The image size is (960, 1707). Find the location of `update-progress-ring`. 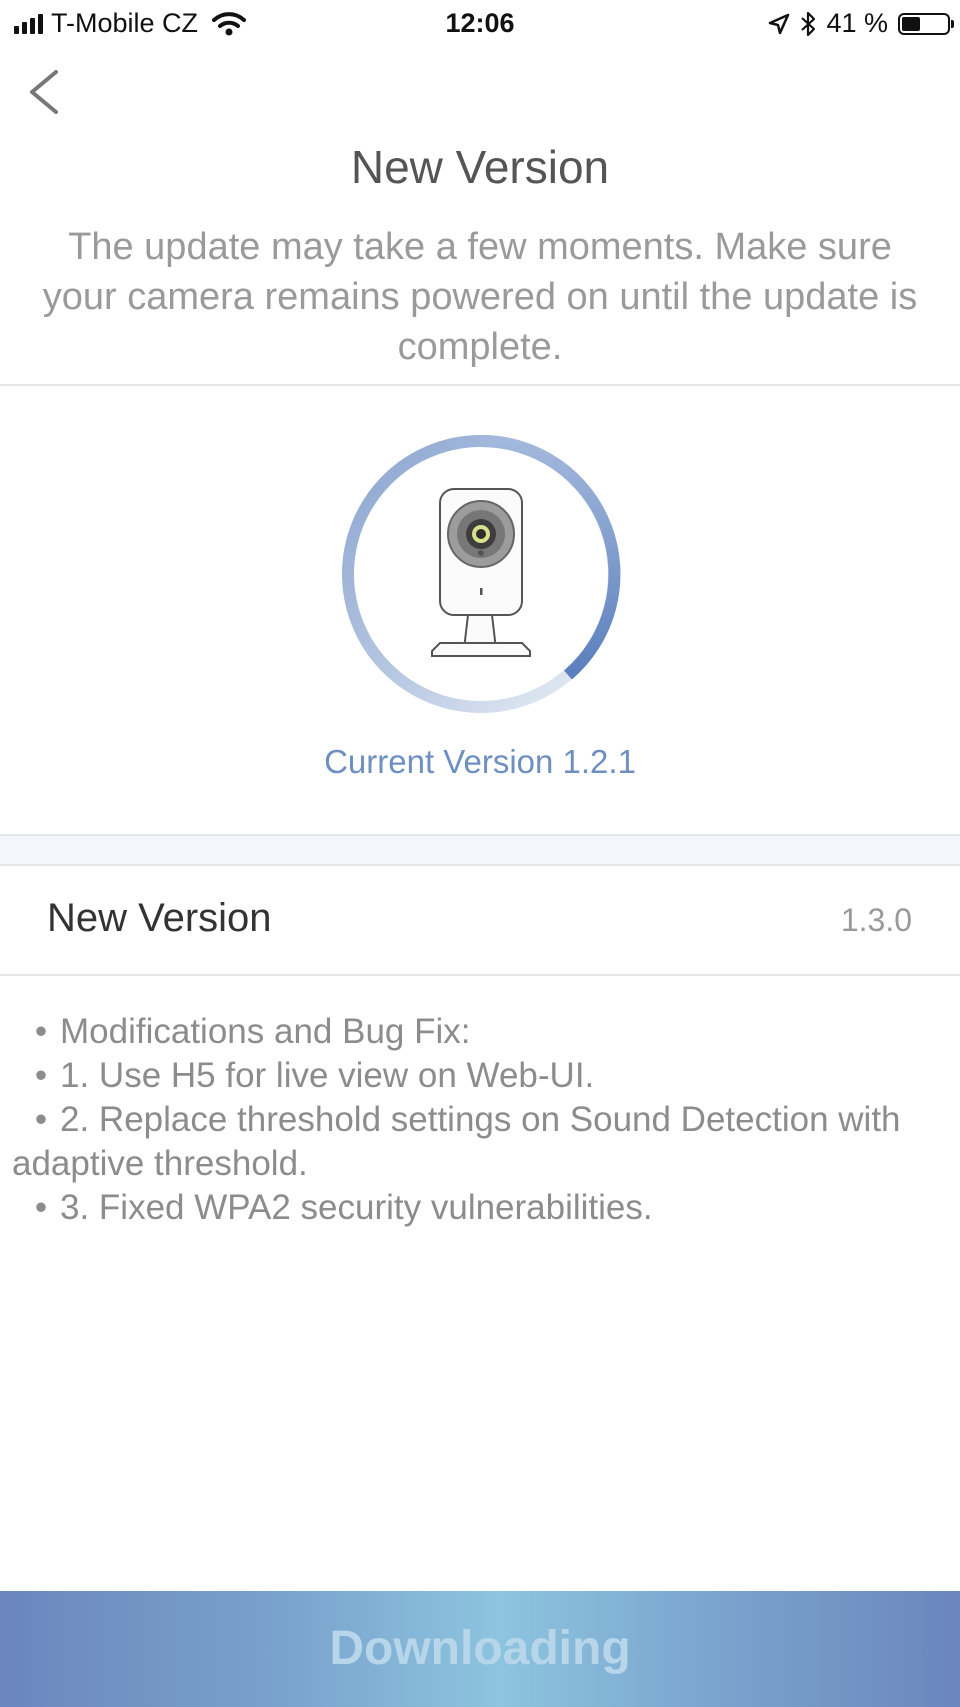

update-progress-ring is located at coordinates (481, 573).